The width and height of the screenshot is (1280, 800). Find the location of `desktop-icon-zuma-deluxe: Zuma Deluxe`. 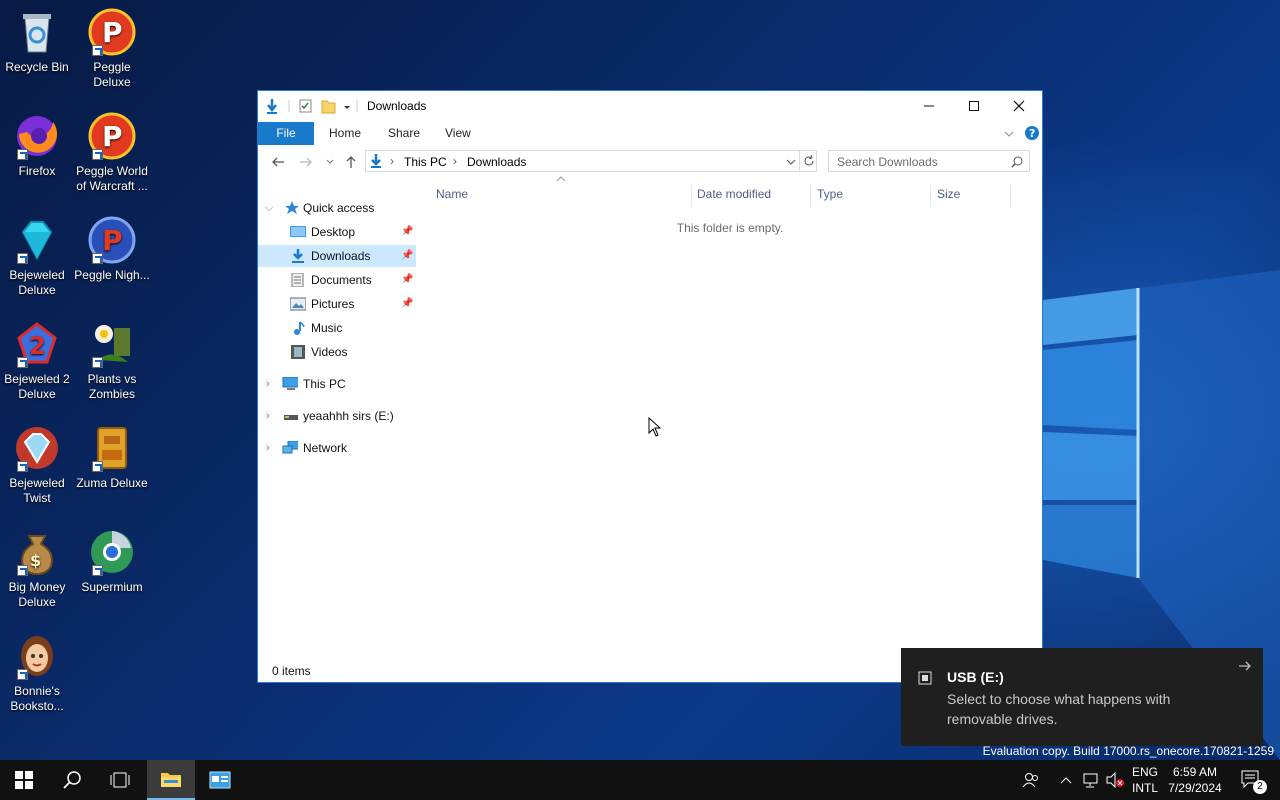

desktop-icon-zuma-deluxe: Zuma Deluxe is located at coordinates (112, 457).